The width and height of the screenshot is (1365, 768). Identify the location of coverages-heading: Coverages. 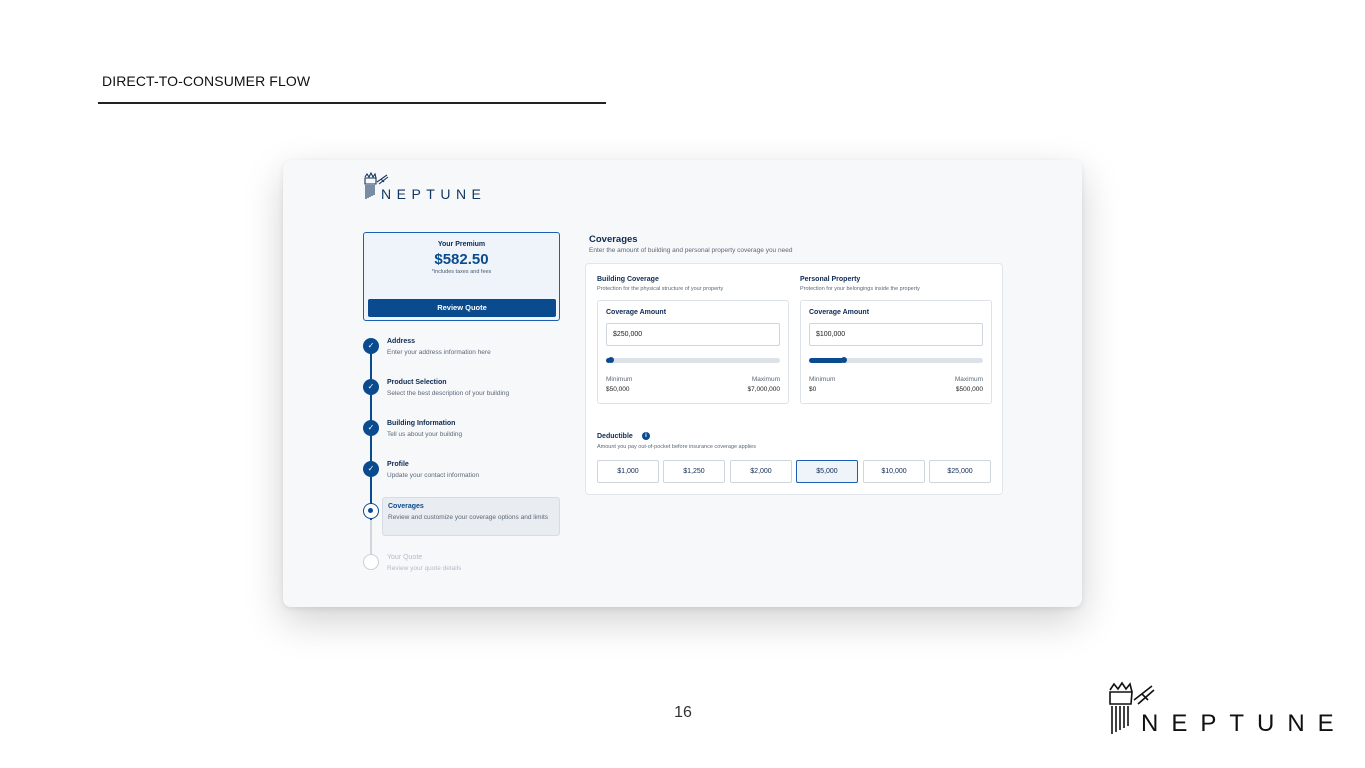
(613, 239).